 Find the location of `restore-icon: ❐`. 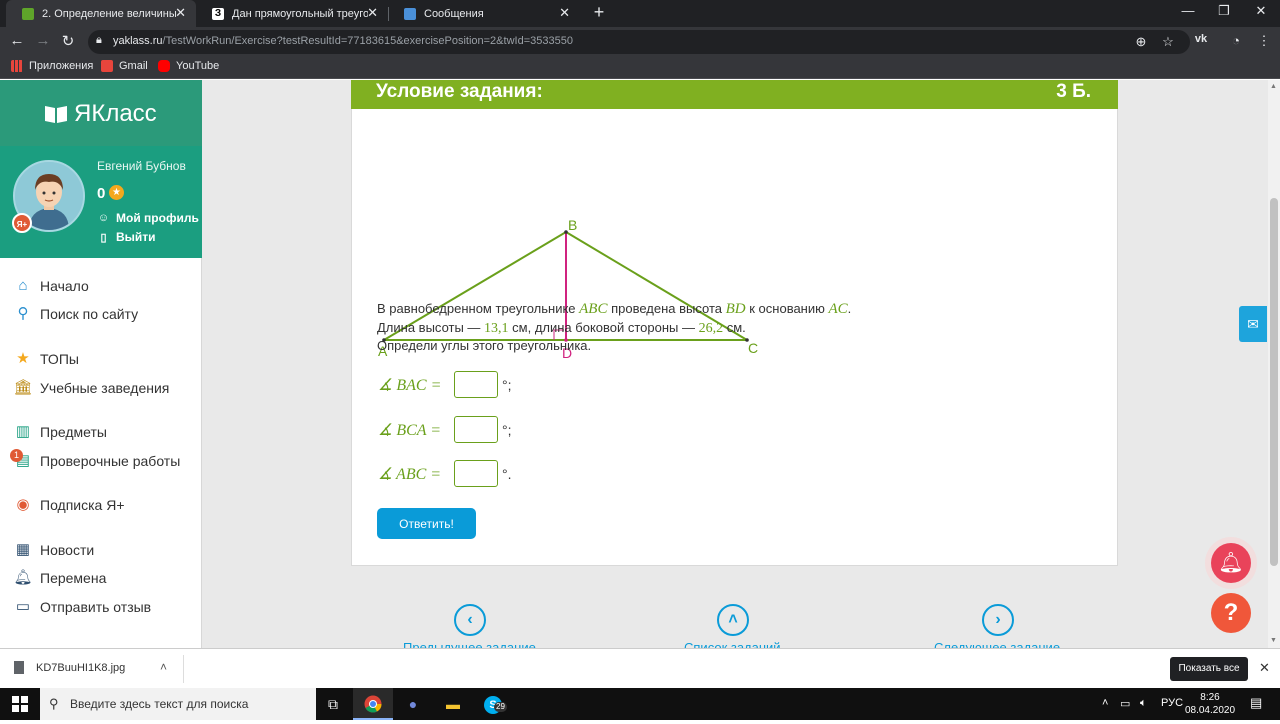

restore-icon: ❐ is located at coordinates (1224, 11).